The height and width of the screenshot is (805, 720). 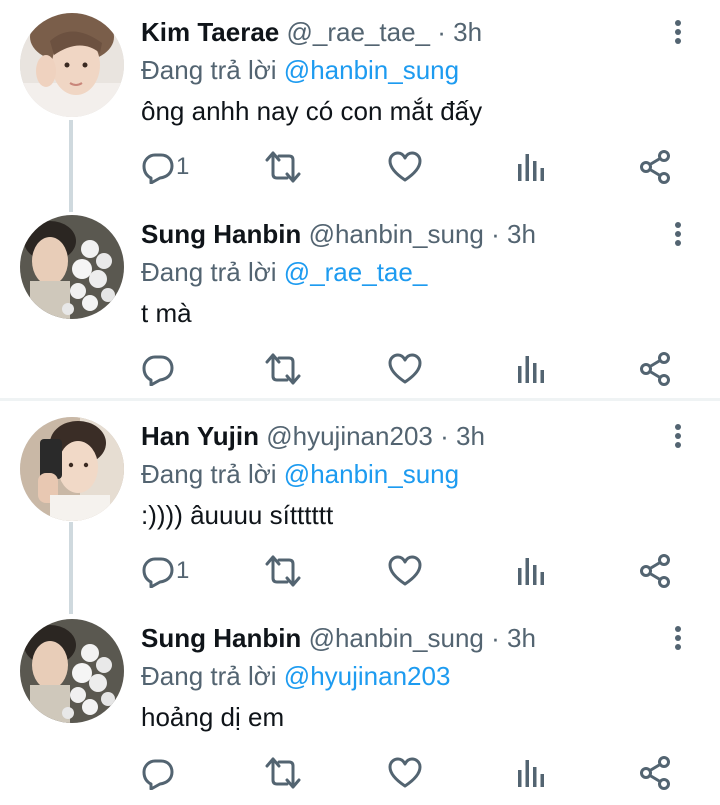 What do you see at coordinates (210, 32) in the screenshot?
I see `display-name: Kim Taerae` at bounding box center [210, 32].